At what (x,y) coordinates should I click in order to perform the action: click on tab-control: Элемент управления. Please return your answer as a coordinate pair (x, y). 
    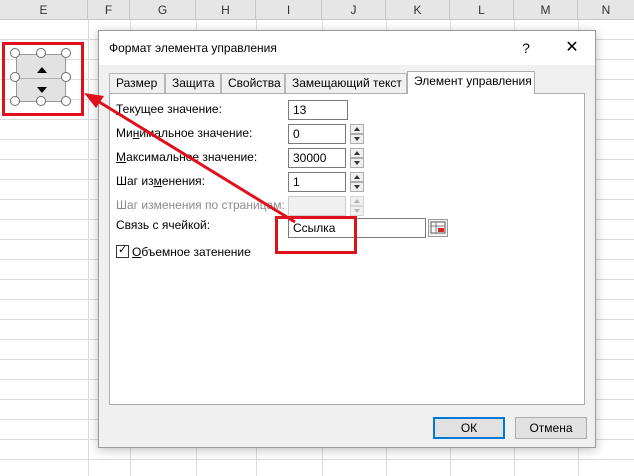
    Looking at the image, I should click on (471, 82).